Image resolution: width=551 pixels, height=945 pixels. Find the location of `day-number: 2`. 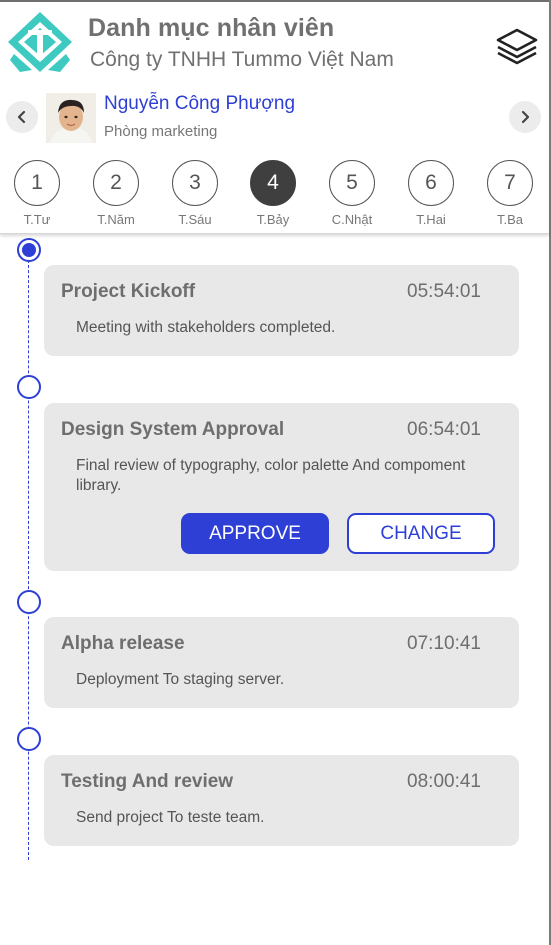

day-number: 2 is located at coordinates (116, 183).